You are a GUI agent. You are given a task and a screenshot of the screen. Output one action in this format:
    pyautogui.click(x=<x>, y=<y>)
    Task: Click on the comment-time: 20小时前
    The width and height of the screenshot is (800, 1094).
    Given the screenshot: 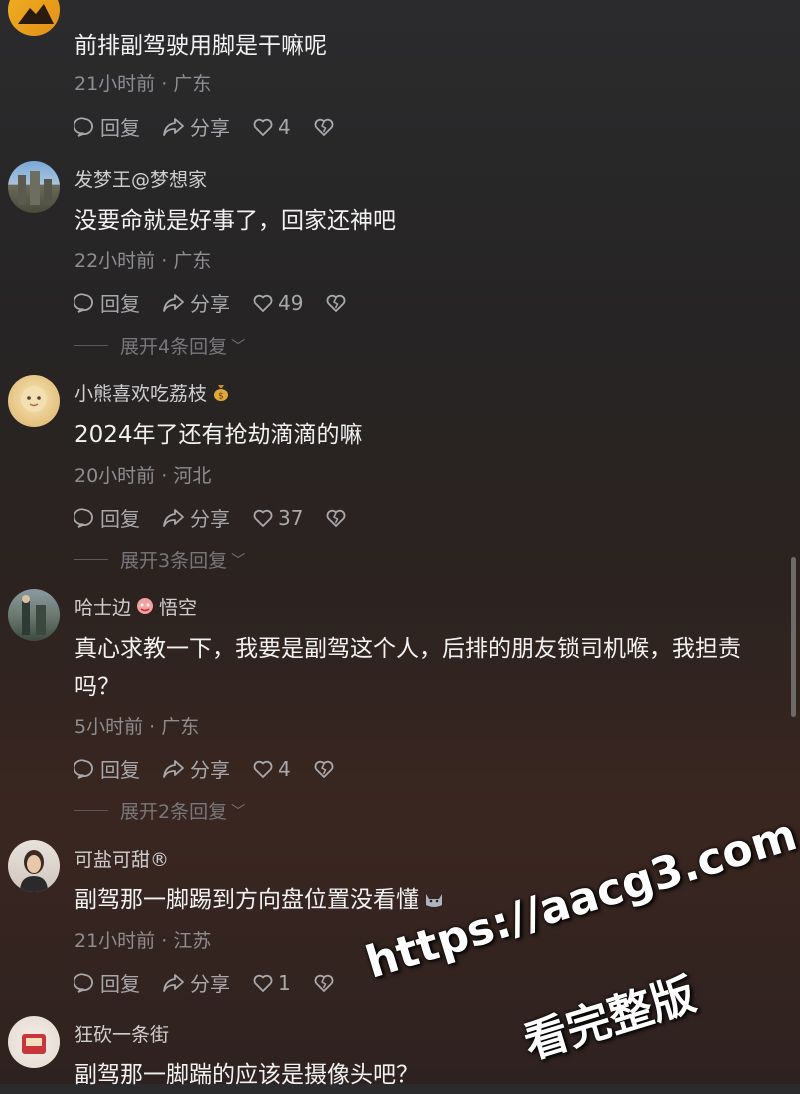 What is the action you would take?
    pyautogui.click(x=115, y=476)
    